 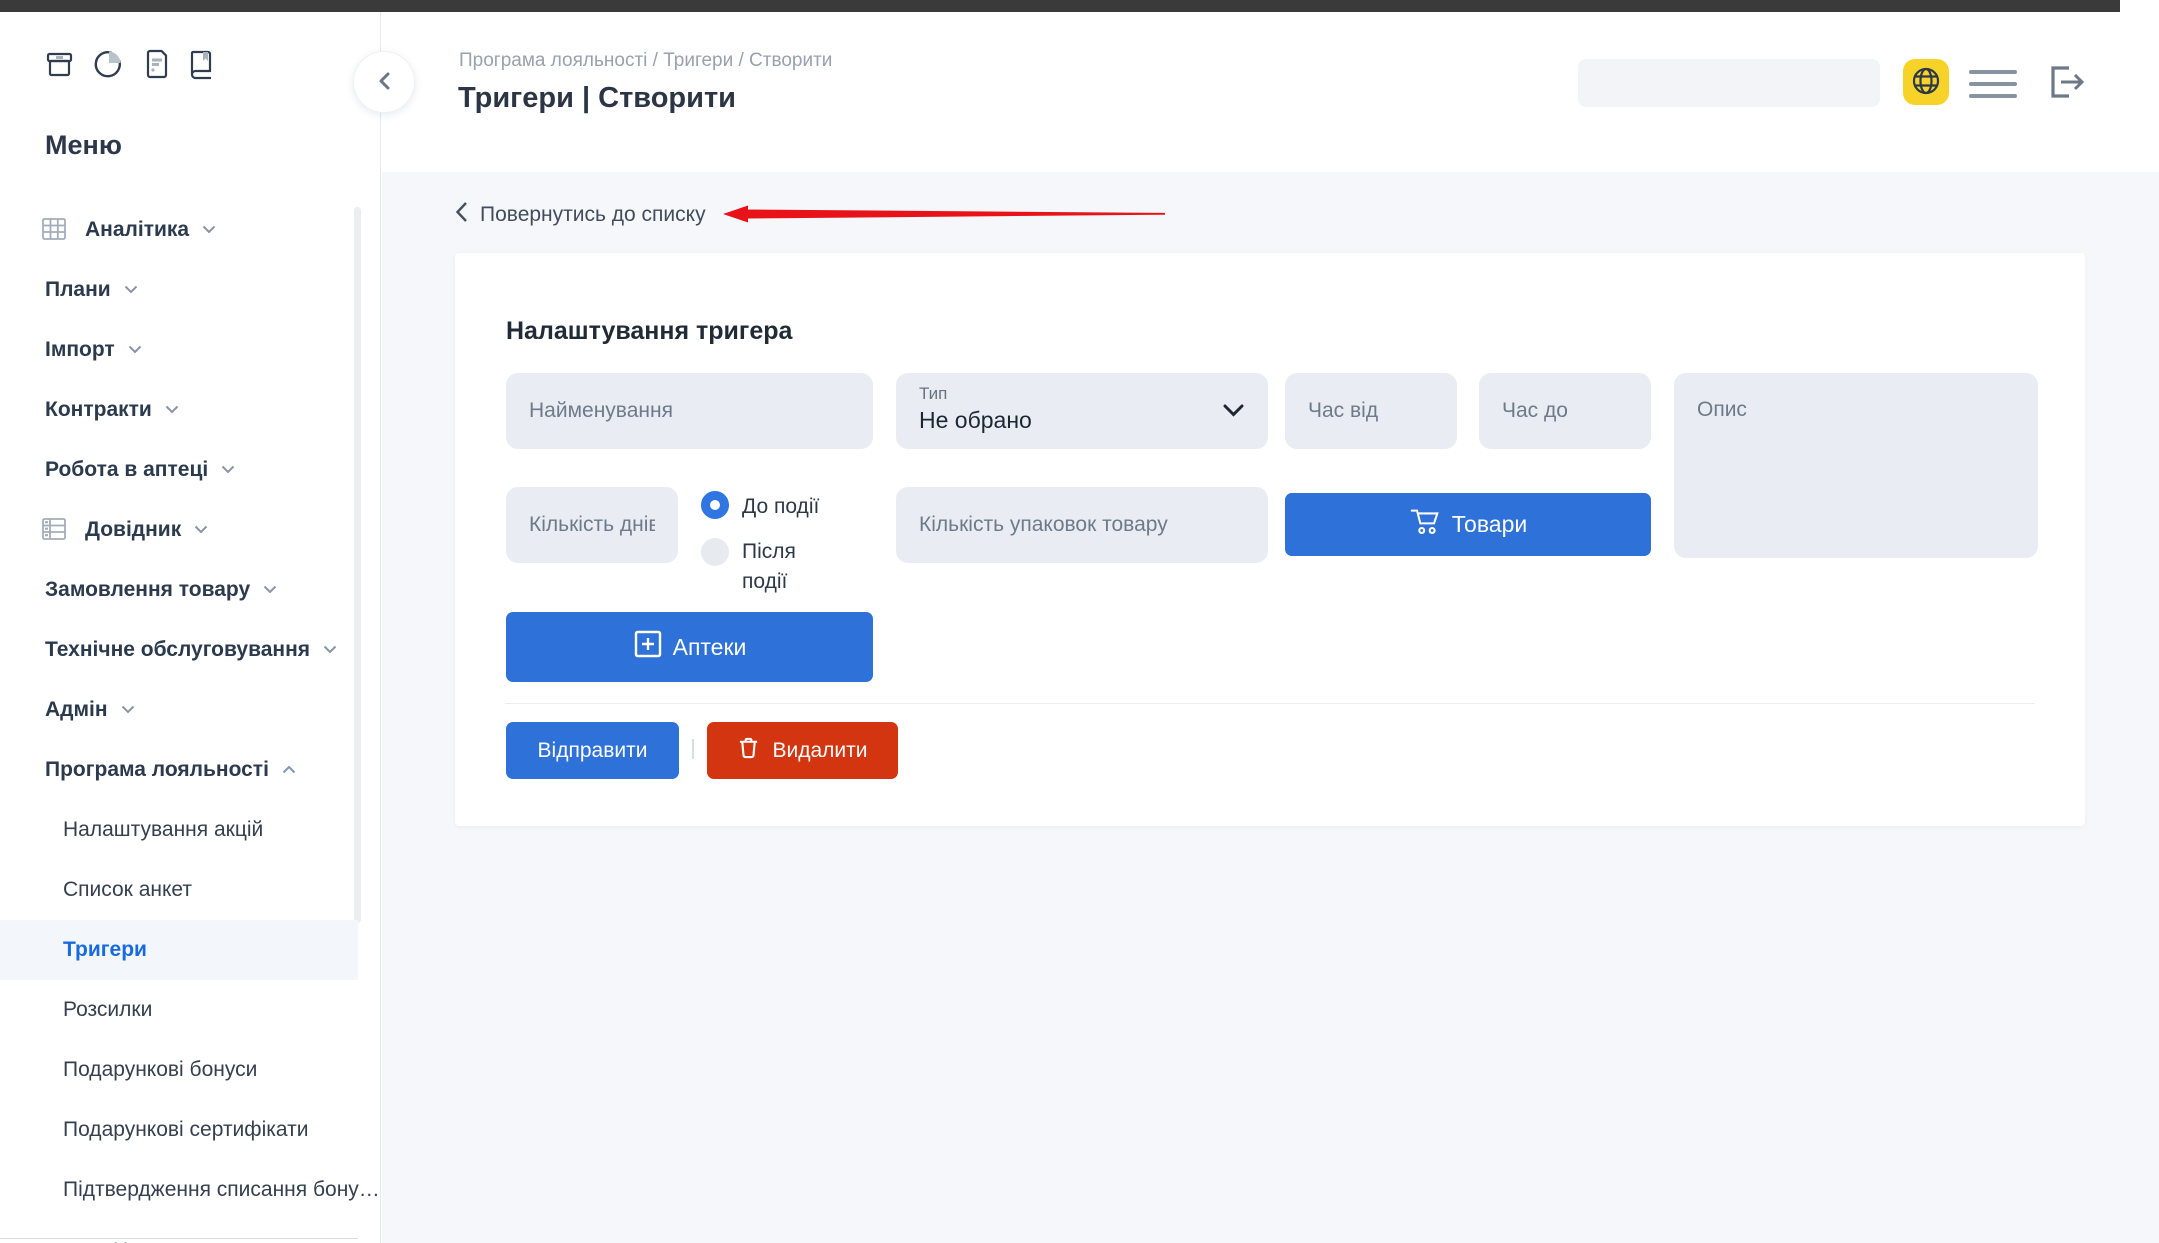 I want to click on type-select-label: Тип, so click(x=933, y=393).